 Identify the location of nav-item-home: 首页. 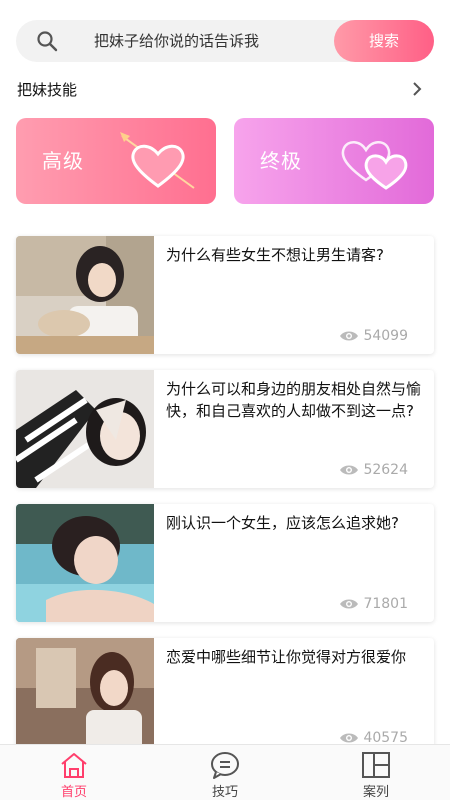
(74, 772).